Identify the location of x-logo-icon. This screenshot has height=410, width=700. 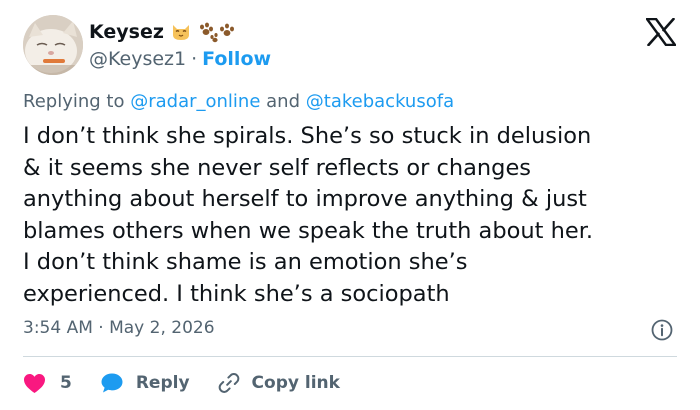
(661, 32).